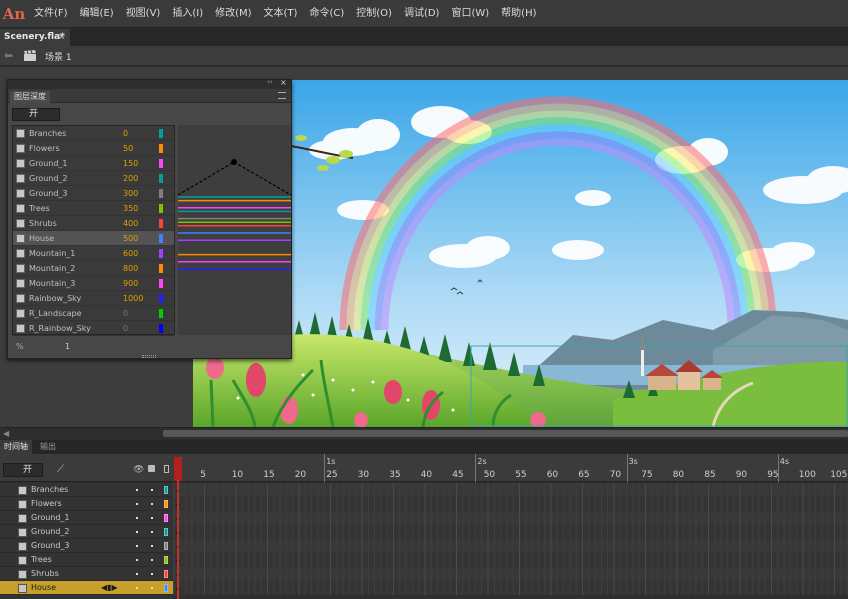 The width and height of the screenshot is (848, 599). Describe the element at coordinates (128, 148) in the screenshot. I see `layer-depth-value: 50` at that location.